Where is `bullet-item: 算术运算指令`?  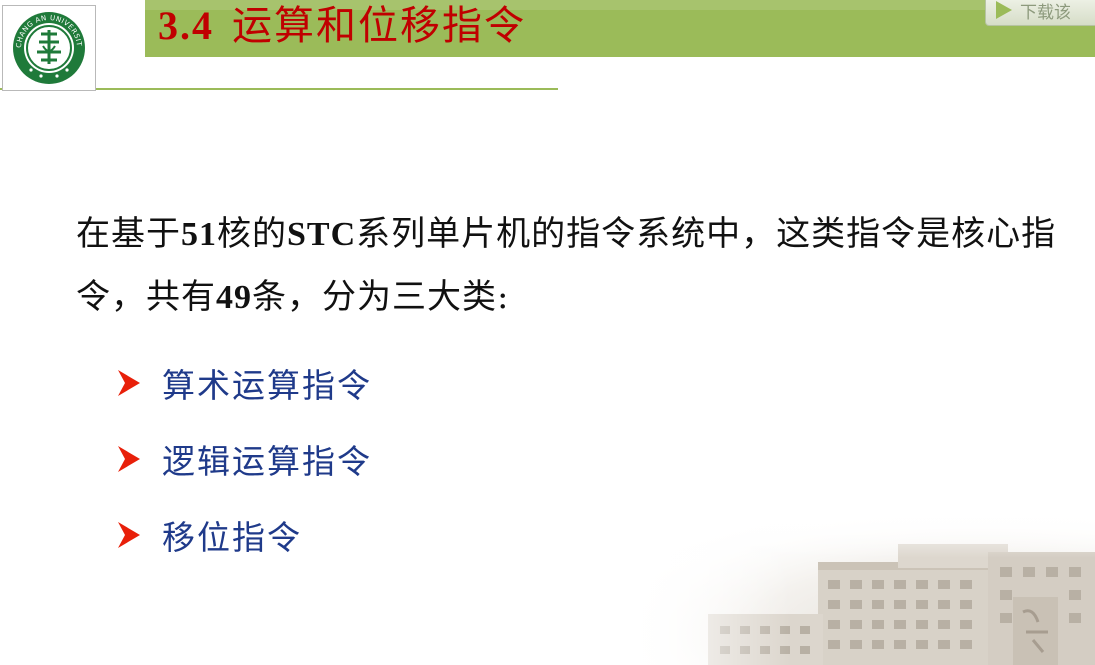 bullet-item: 算术运算指令 is located at coordinates (245, 383).